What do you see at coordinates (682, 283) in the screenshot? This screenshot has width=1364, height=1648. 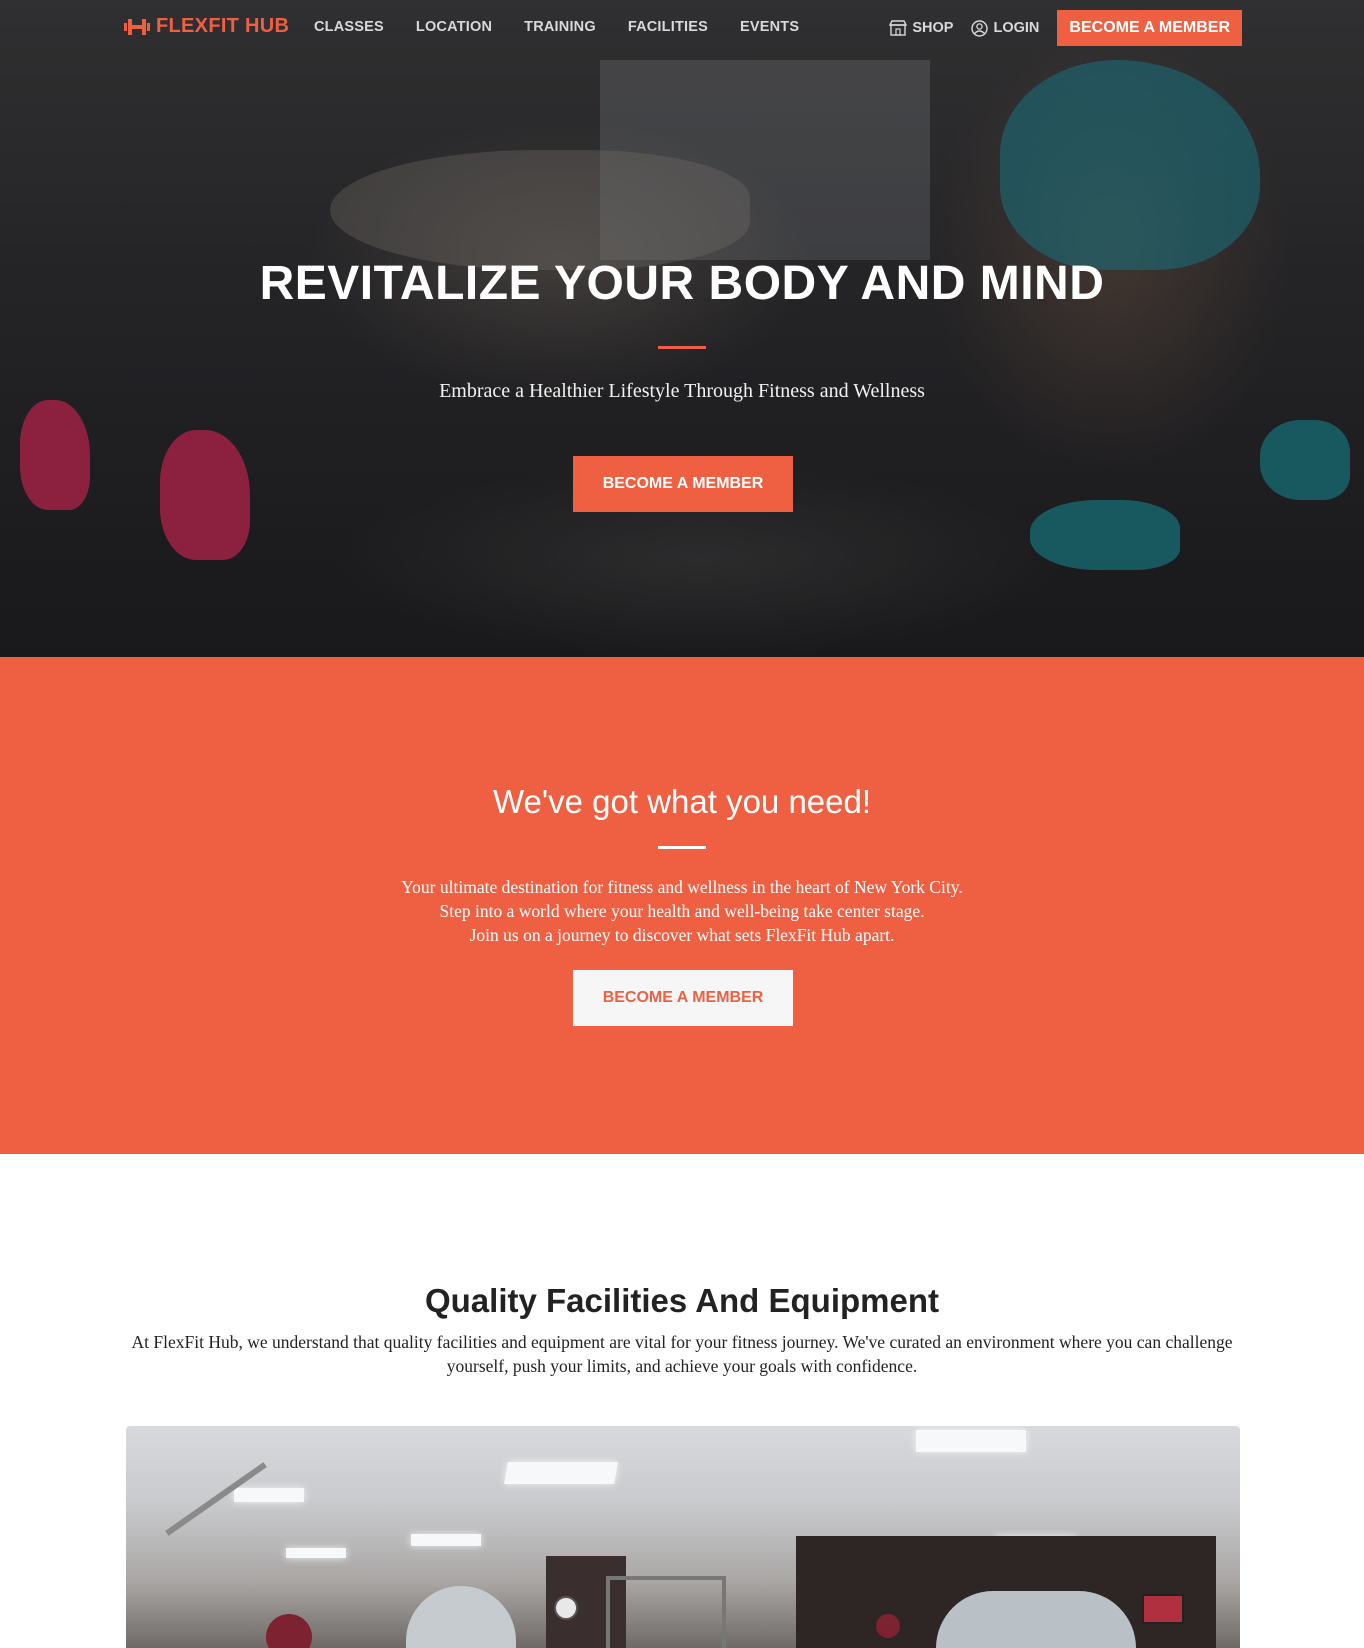 I see `hero-title: REVITALIZE YOUR BODY AND MIND` at bounding box center [682, 283].